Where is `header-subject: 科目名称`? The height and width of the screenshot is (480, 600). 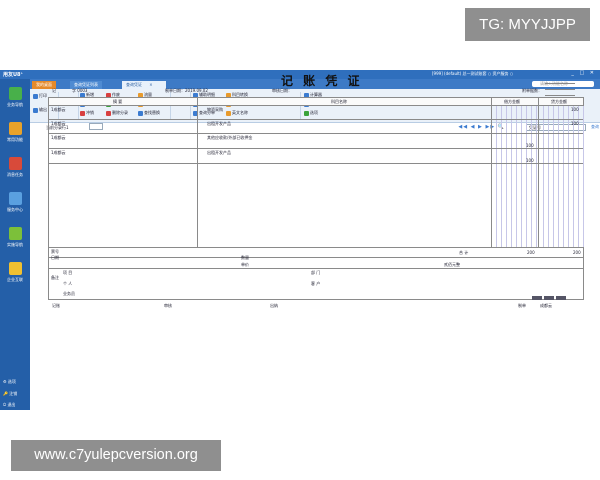 header-subject: 科目名称 is located at coordinates (339, 101).